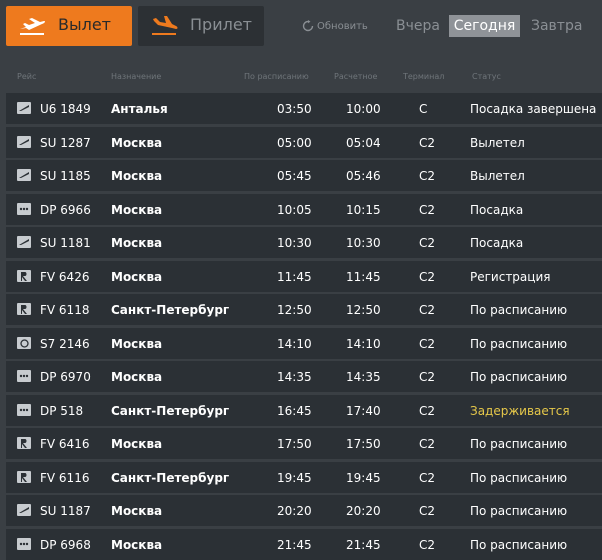 The height and width of the screenshot is (560, 602). I want to click on flight-destination: Анталья, so click(139, 109).